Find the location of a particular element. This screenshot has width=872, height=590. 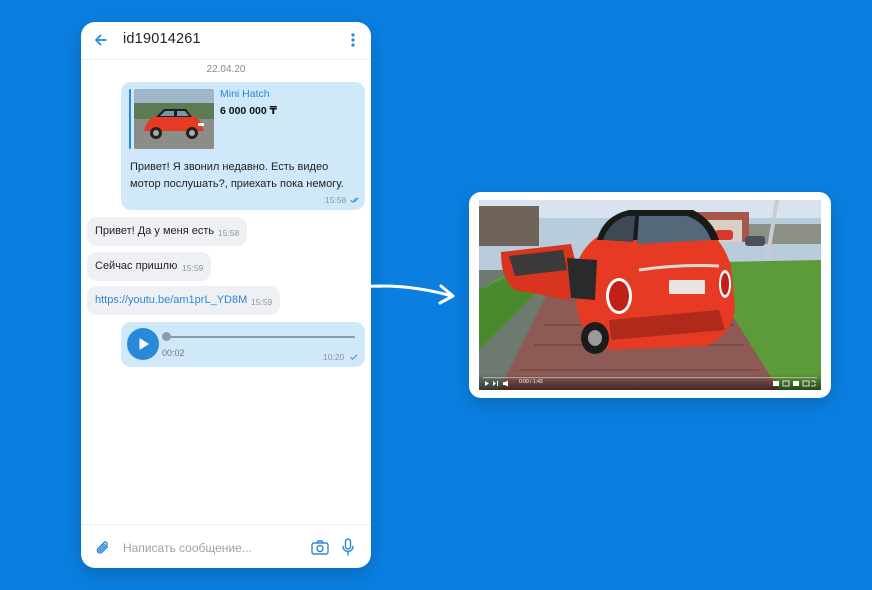

youtube-video-player: 0:00 / 1:43 is located at coordinates (650, 295).